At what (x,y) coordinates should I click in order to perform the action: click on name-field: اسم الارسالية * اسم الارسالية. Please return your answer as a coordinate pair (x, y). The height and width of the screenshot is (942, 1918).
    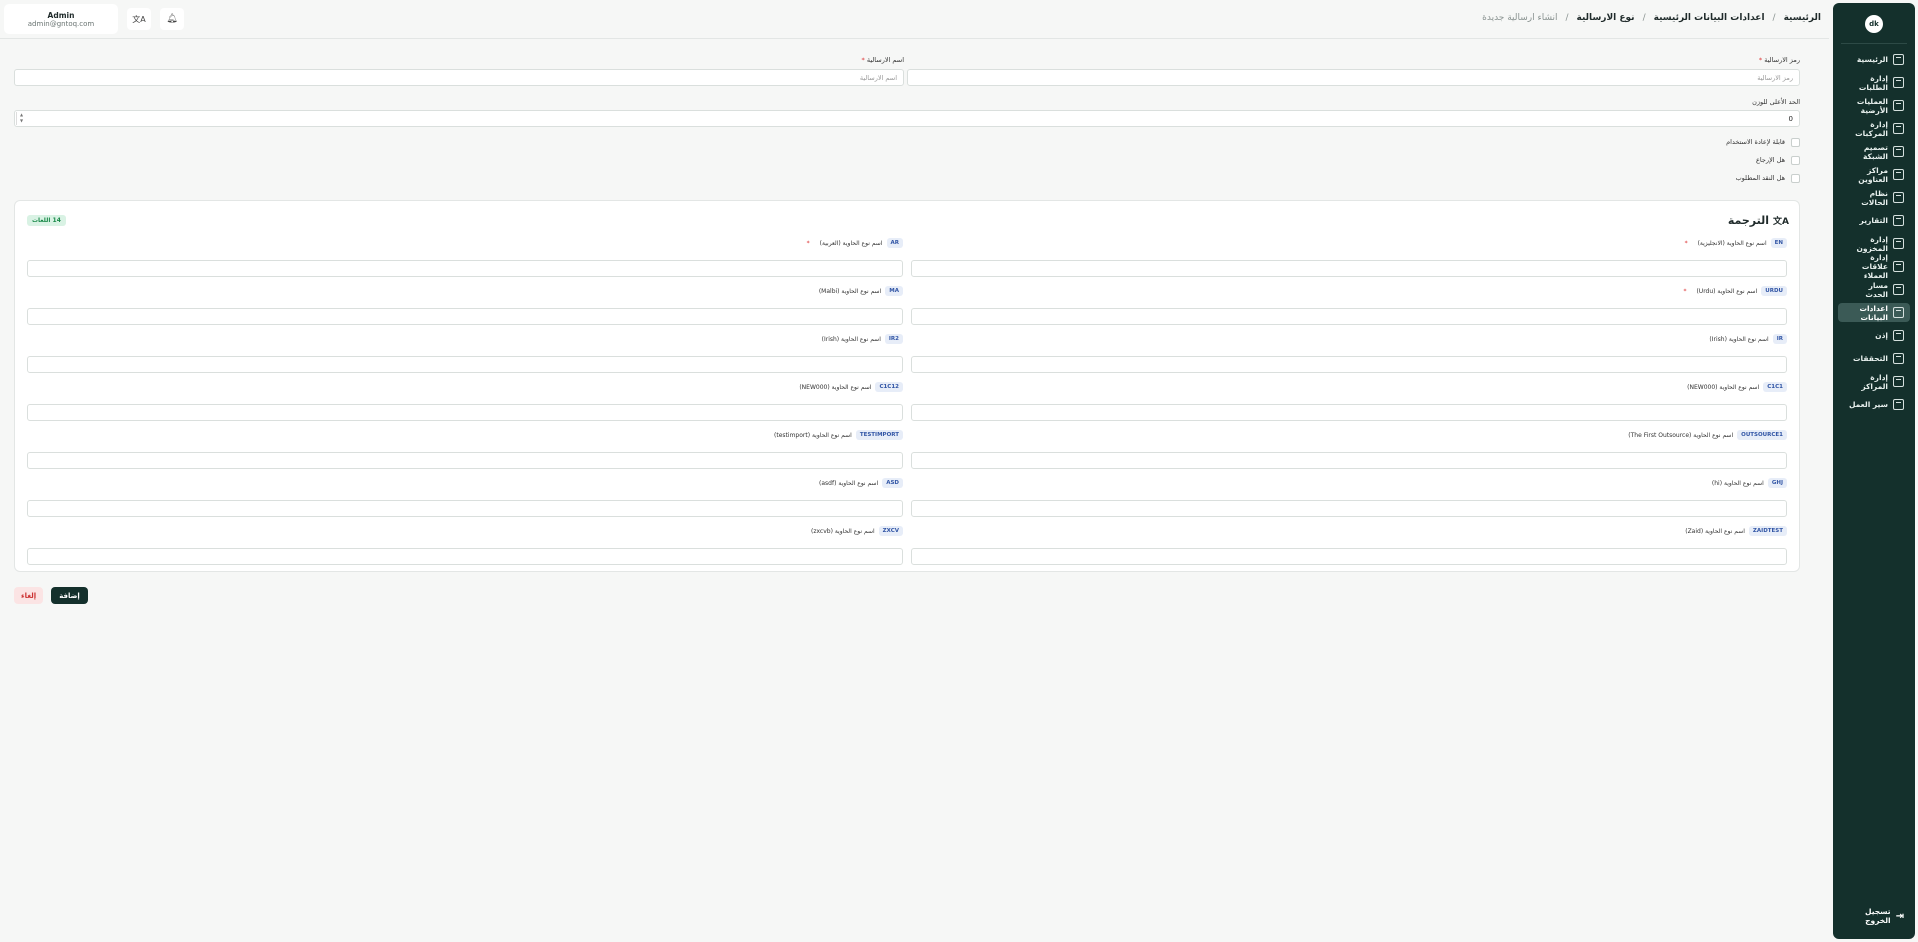
    Looking at the image, I should click on (459, 71).